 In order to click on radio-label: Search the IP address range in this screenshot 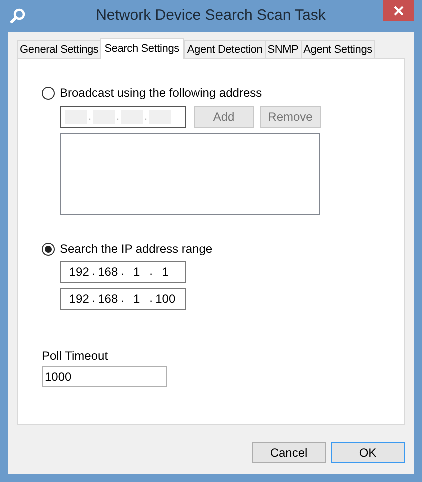, I will do `click(136, 249)`.